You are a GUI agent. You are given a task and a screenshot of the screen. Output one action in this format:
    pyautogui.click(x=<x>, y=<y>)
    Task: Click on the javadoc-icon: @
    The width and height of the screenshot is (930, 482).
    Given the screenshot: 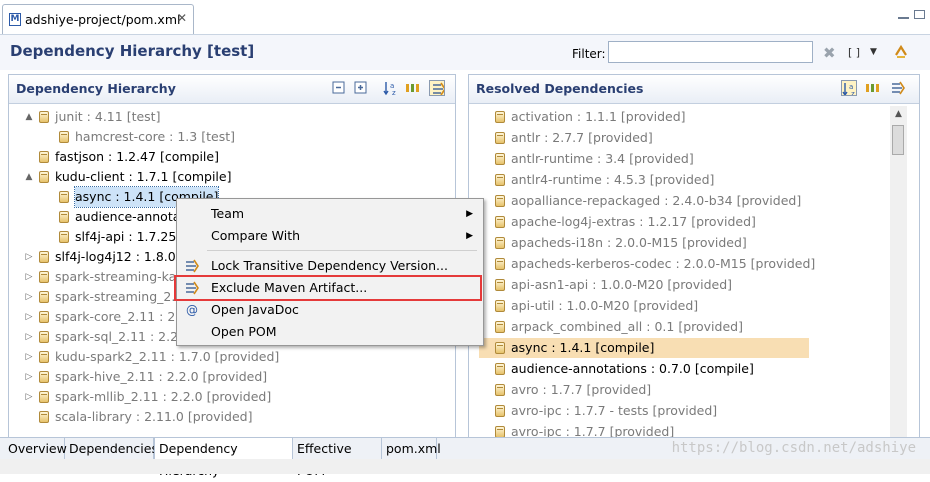 What is the action you would take?
    pyautogui.click(x=192, y=310)
    